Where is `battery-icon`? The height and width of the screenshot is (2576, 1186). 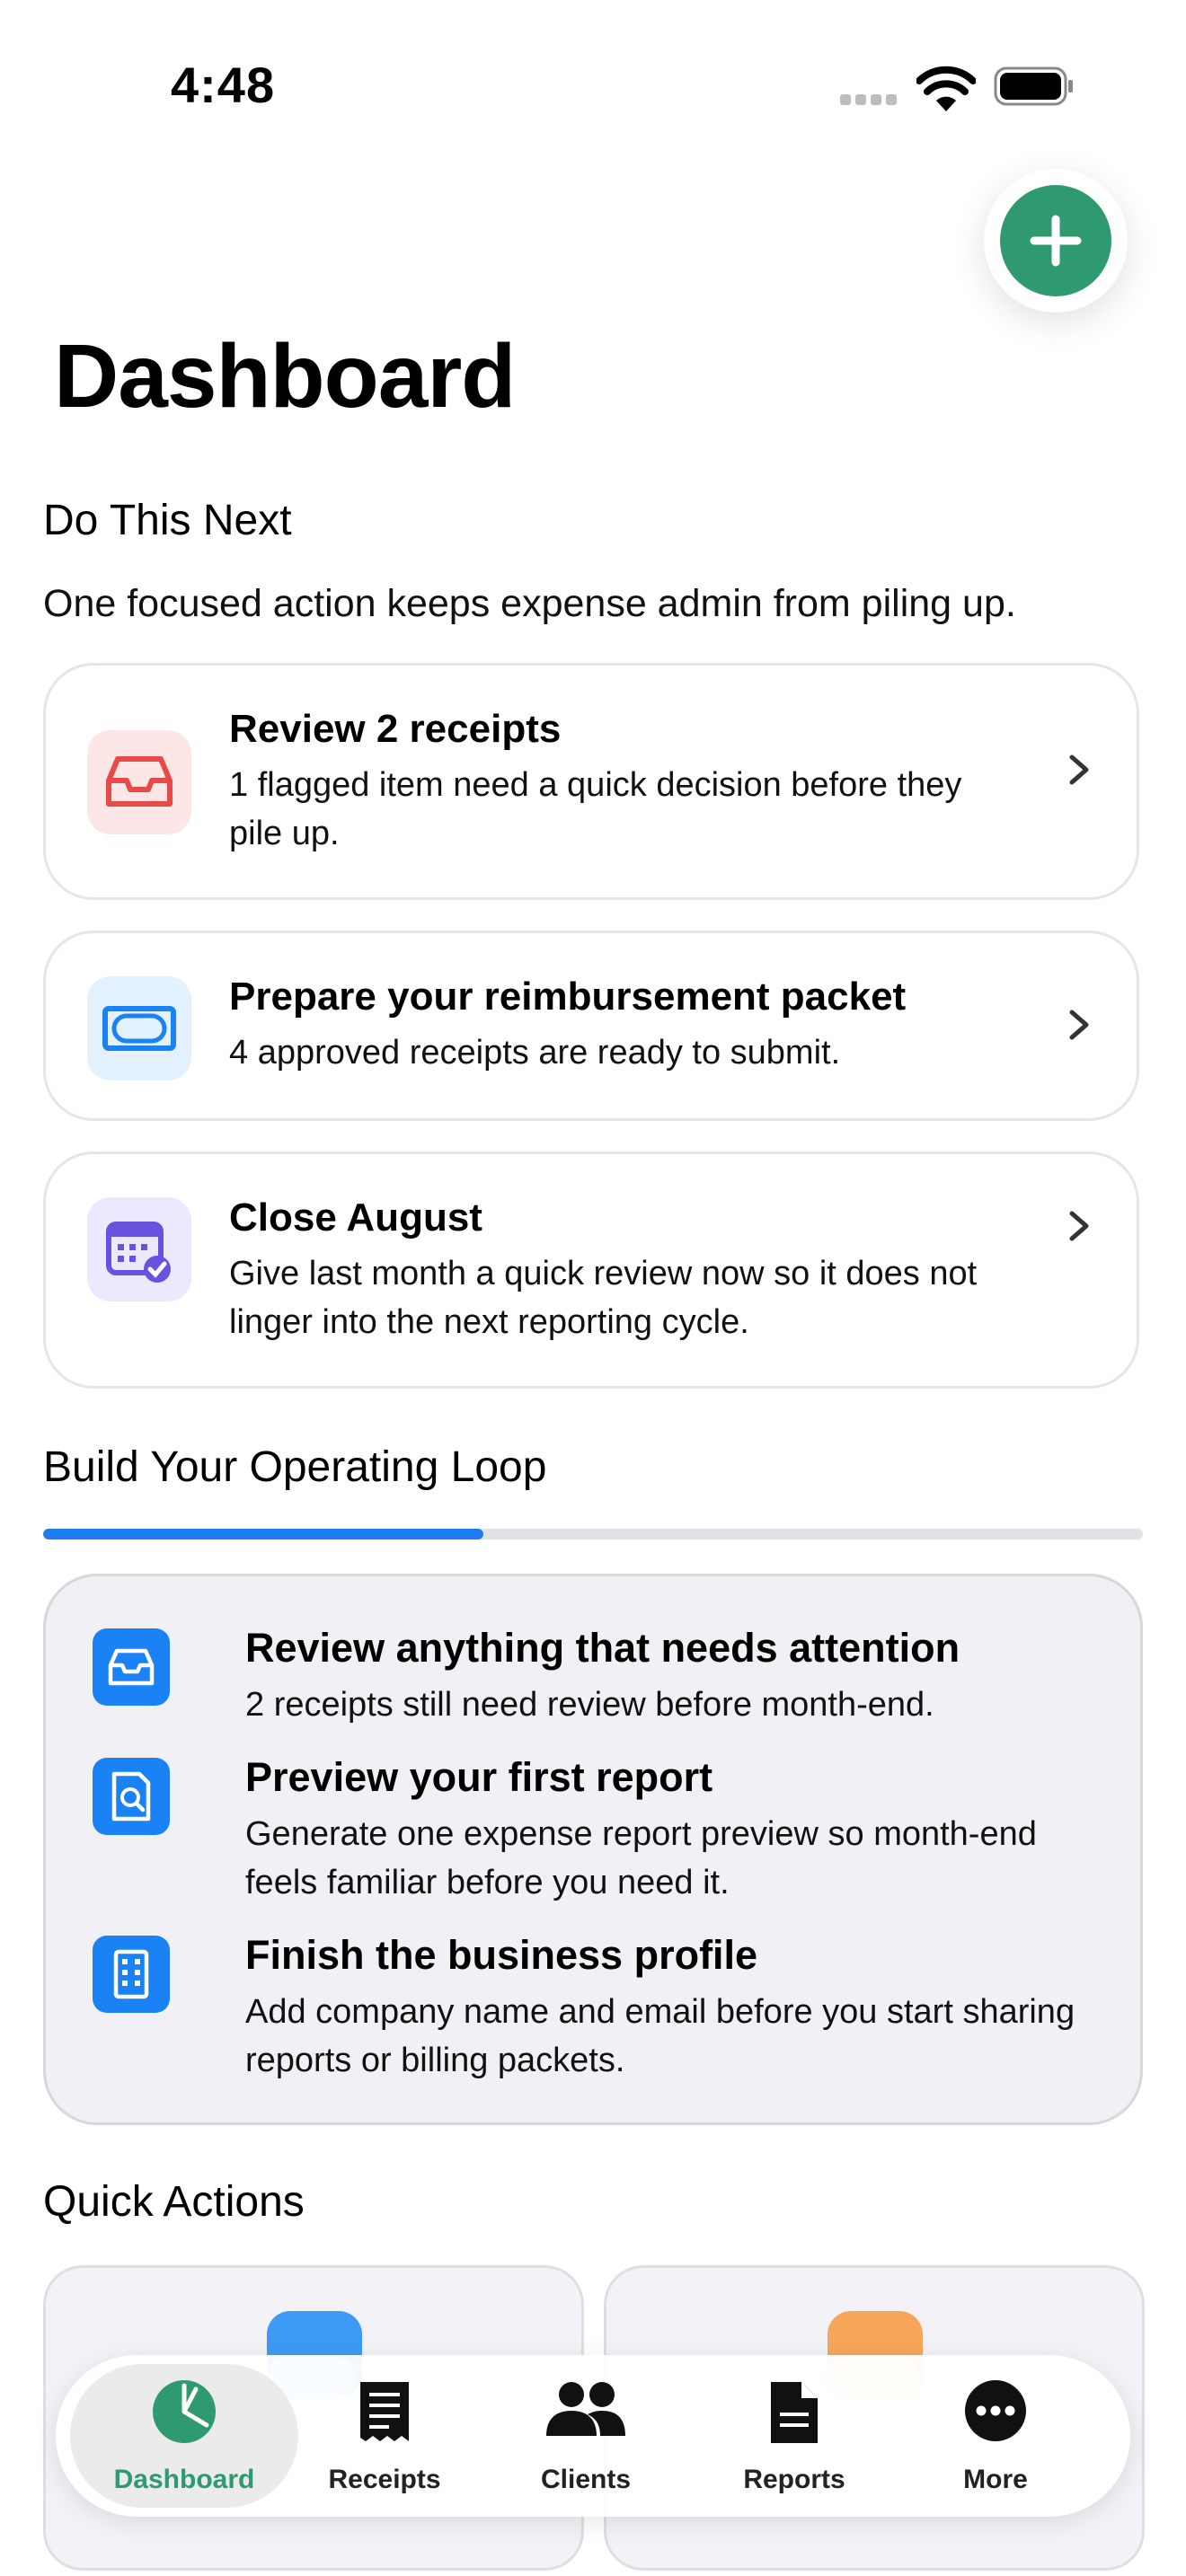
battery-icon is located at coordinates (1033, 86).